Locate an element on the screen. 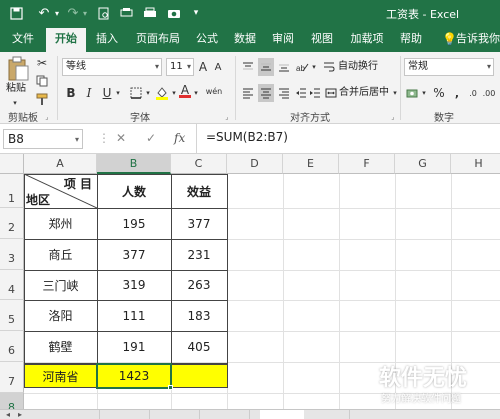 The image size is (500, 419). merge-dropdown-icon: ▾ is located at coordinates (395, 93).